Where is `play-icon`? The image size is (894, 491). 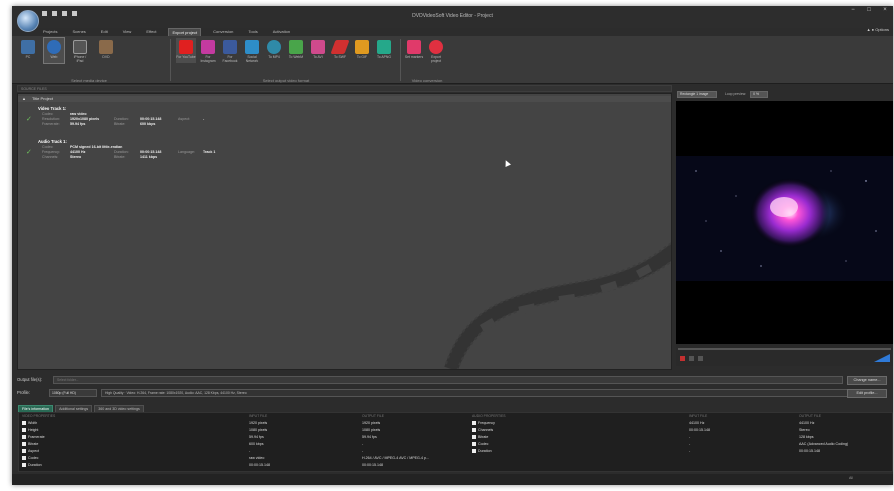 play-icon is located at coordinates (691, 358).